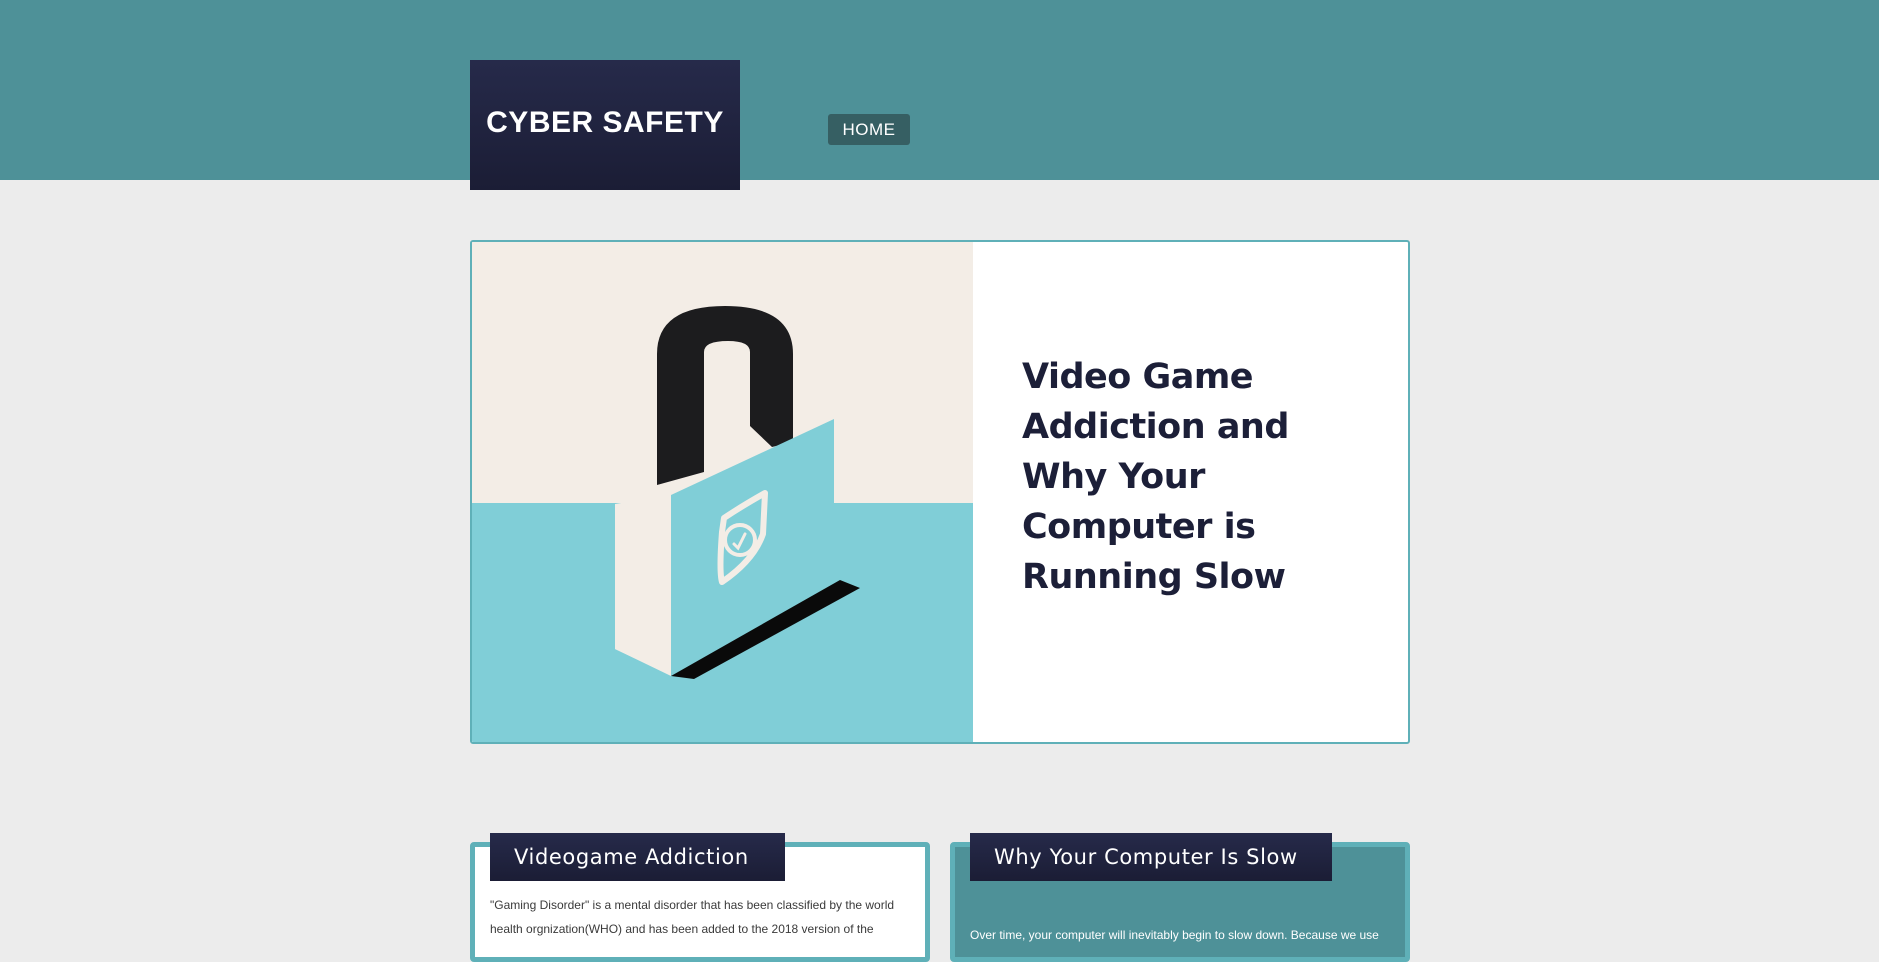 Image resolution: width=1879 pixels, height=962 pixels. I want to click on site-logo: CYBER SAFETY, so click(605, 125).